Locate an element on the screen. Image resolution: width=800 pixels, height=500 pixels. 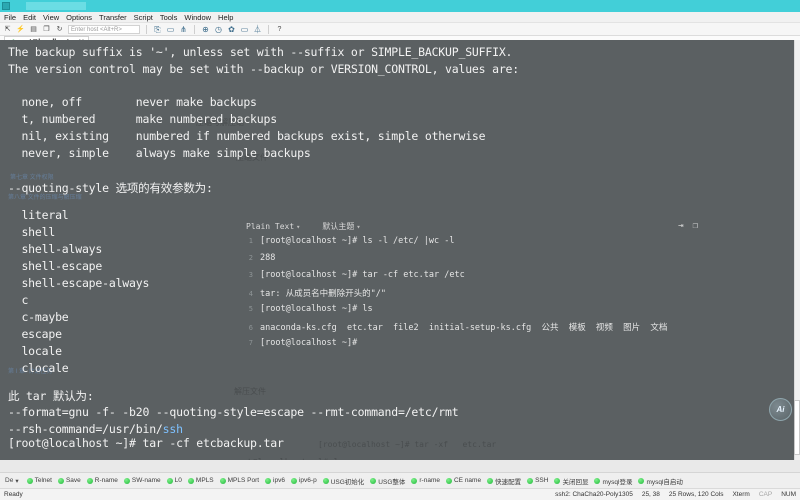
quick-connect-icon: ⚡ is located at coordinates (20, 29).